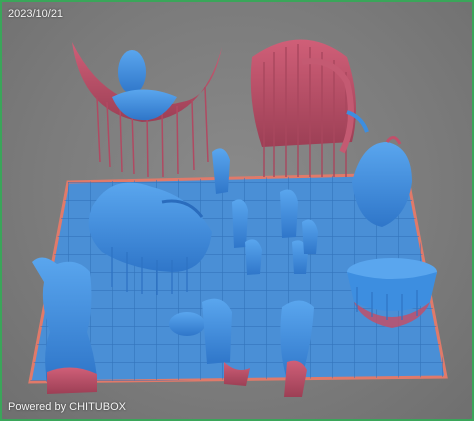  I want to click on model-red-horns, so click(147, 110).